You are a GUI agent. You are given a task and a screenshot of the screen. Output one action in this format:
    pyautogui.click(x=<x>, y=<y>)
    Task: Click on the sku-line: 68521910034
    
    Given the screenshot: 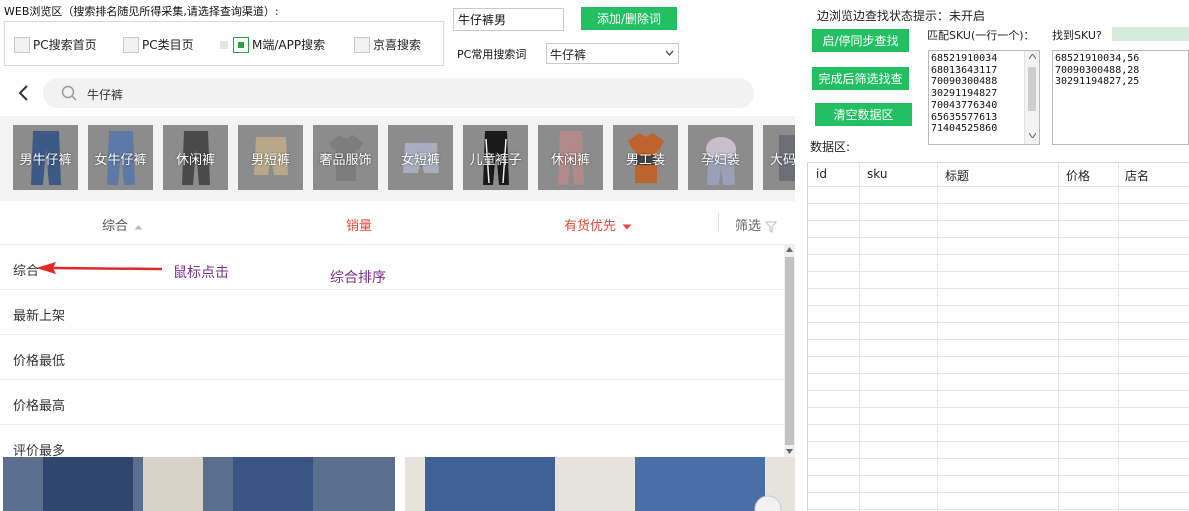 What is the action you would take?
    pyautogui.click(x=964, y=58)
    